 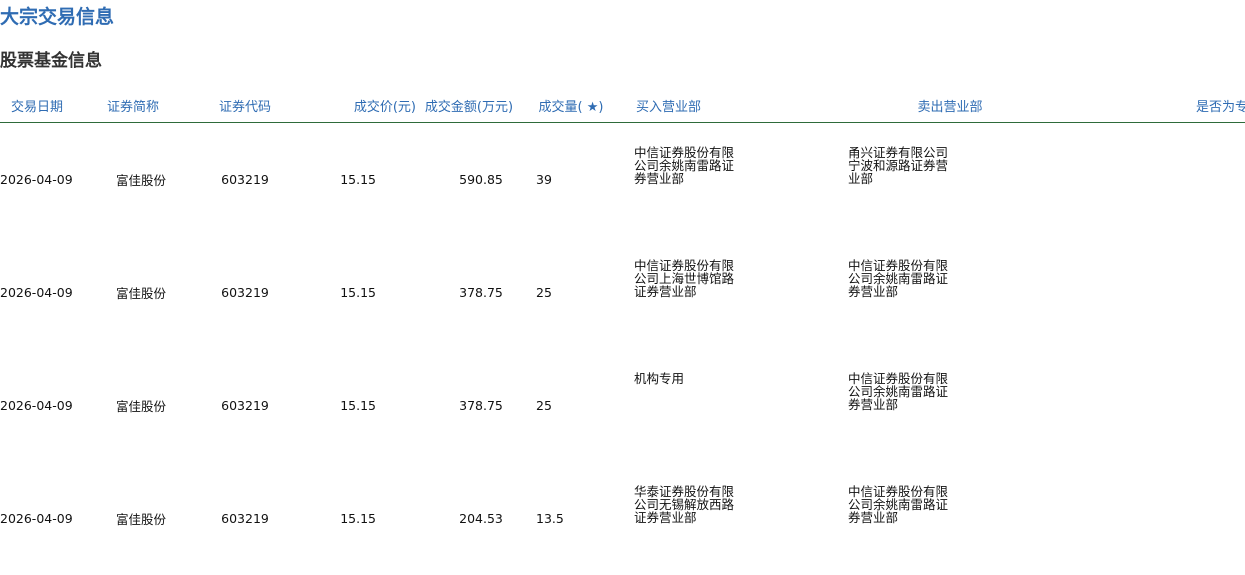 I want to click on seller-text: 甬兴证券有限公司宁波和源路证券营业部, so click(x=898, y=165).